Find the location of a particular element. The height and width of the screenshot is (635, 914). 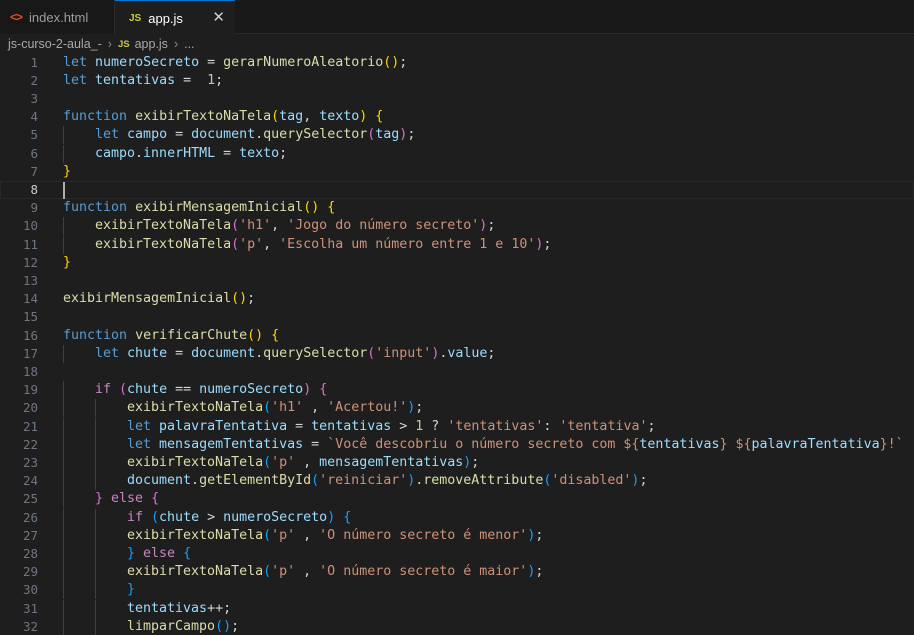

code-token: if is located at coordinates (103, 390).